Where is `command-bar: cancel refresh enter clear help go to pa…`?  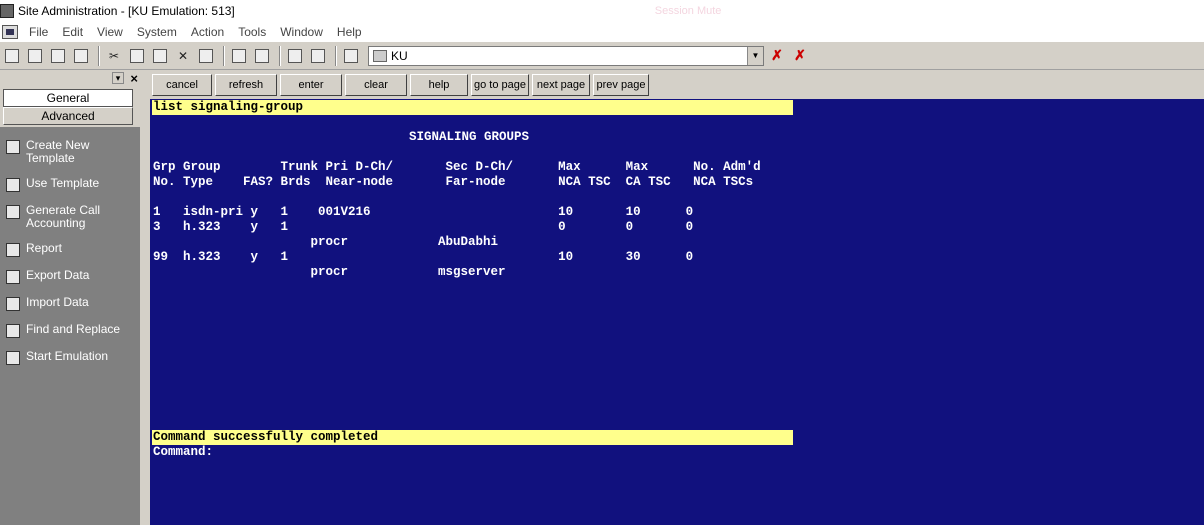
command-bar: cancel refresh enter clear help go to pa… is located at coordinates (672, 85).